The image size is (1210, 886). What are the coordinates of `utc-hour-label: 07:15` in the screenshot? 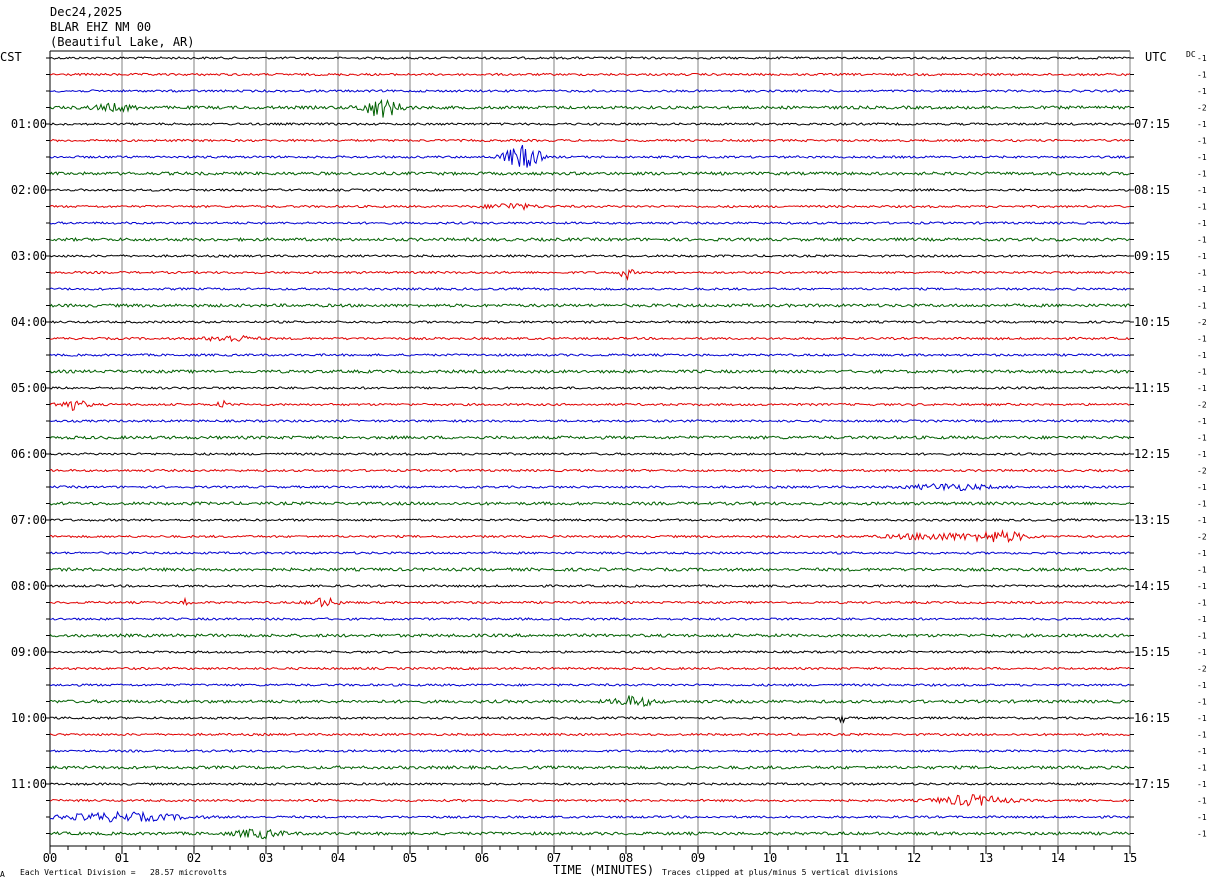 It's located at (1152, 124).